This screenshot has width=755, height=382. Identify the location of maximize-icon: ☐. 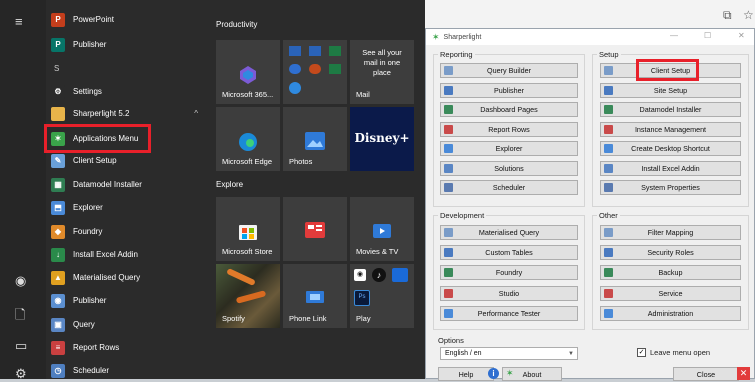
(707, 35).